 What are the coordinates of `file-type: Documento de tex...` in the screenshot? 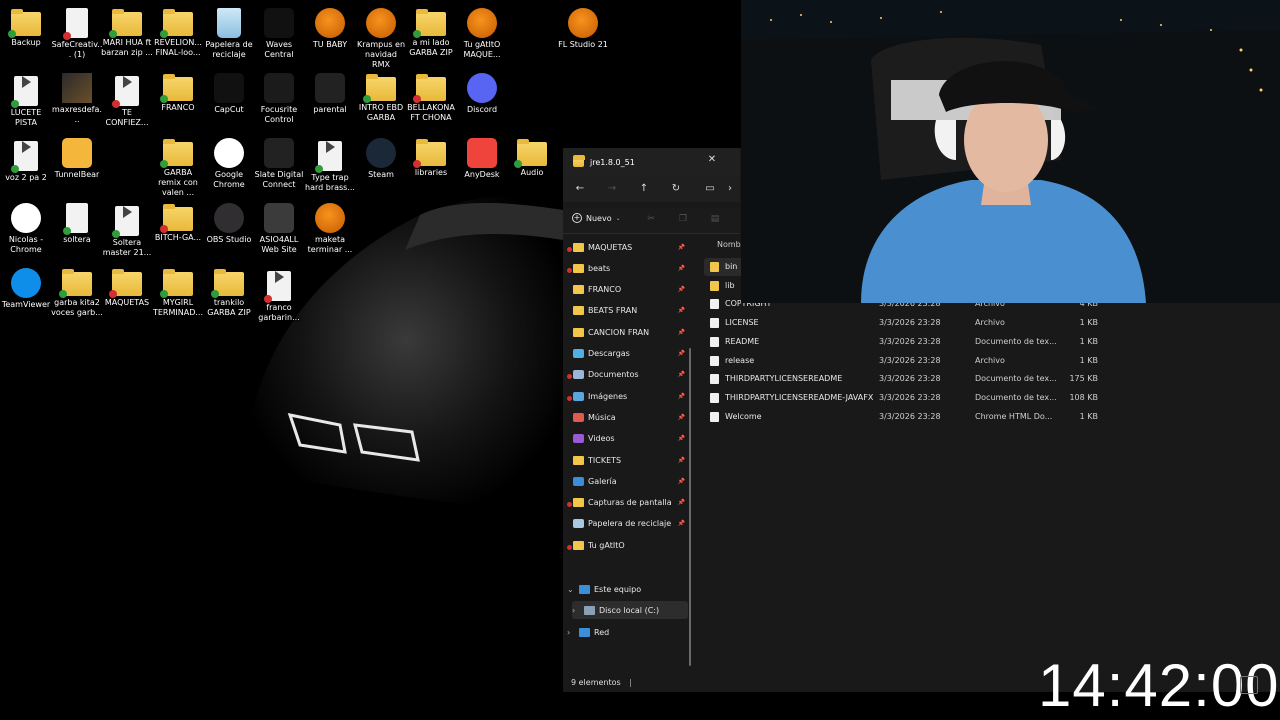 It's located at (1016, 397).